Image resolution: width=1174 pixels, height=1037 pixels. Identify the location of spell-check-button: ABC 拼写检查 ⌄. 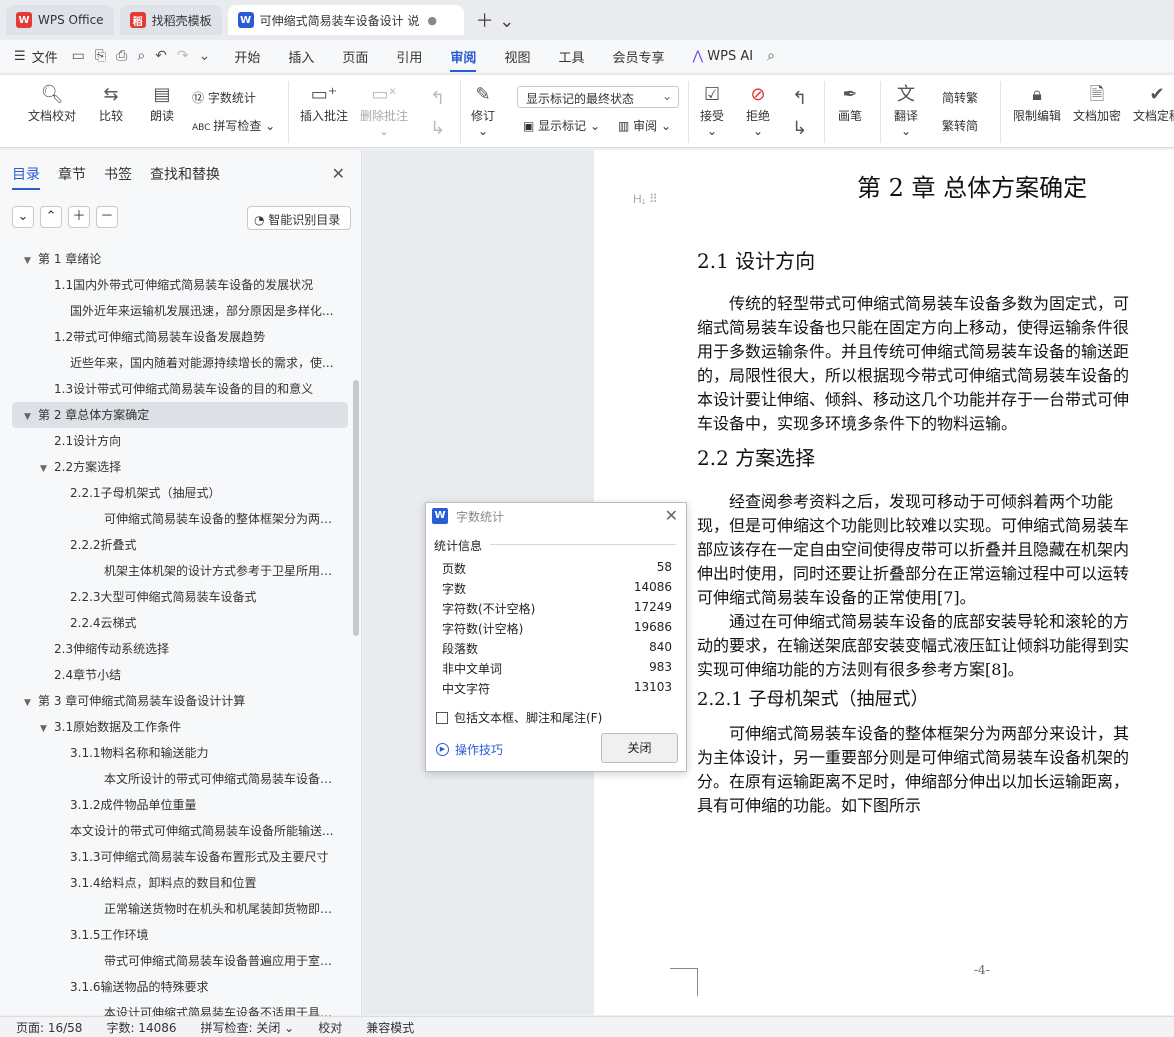
(233, 125).